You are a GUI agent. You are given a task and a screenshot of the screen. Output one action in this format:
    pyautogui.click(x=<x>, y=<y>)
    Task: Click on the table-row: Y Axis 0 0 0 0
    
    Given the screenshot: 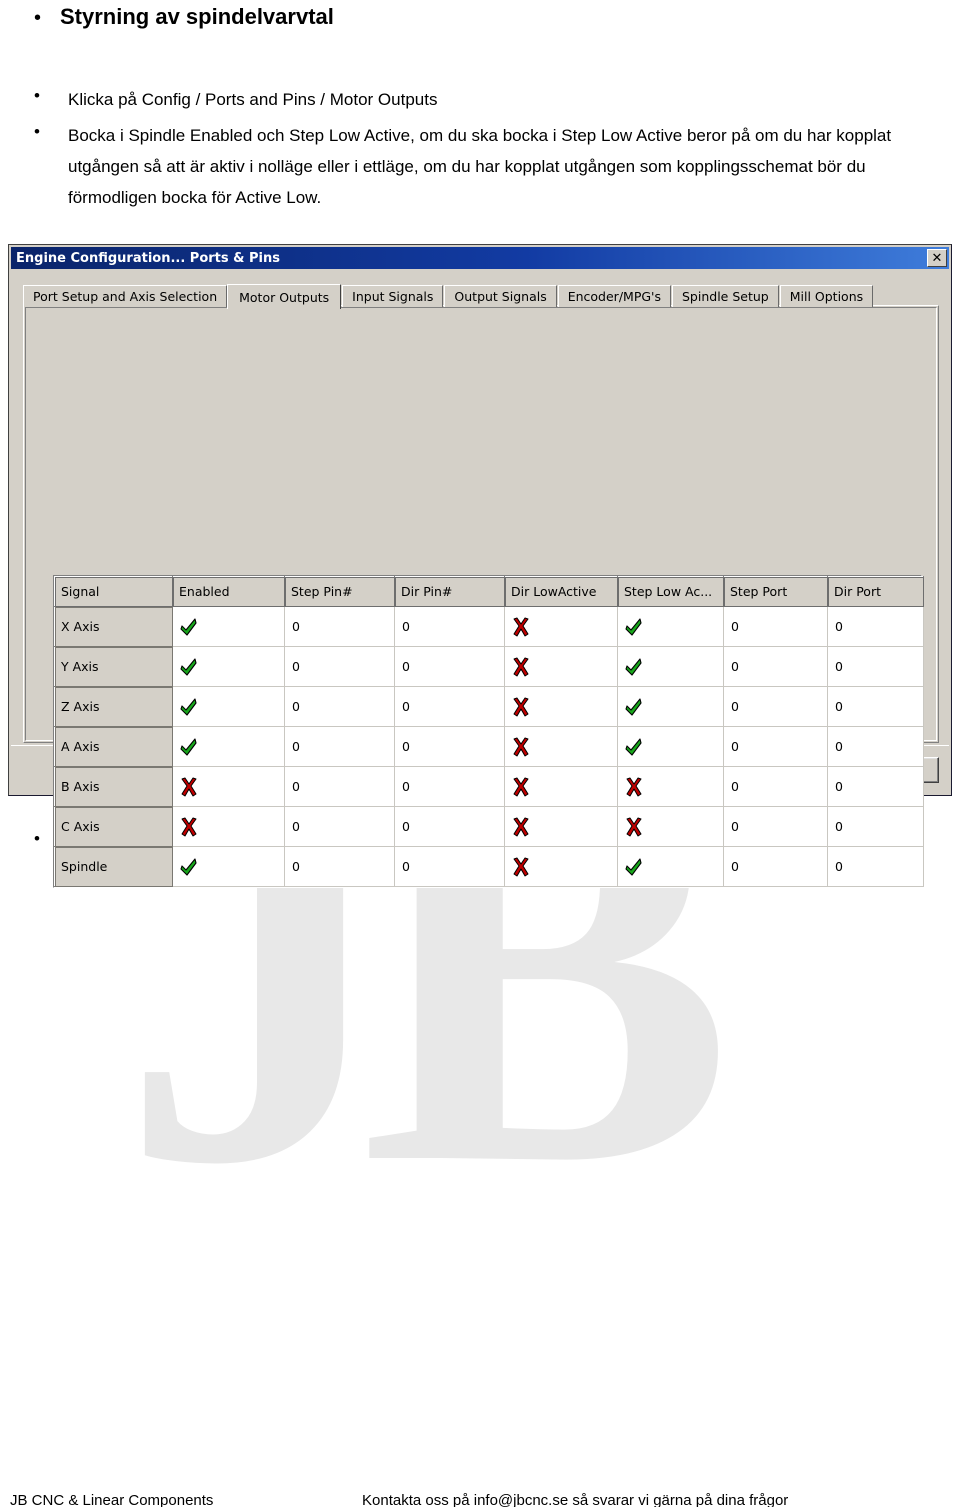 What is the action you would take?
    pyautogui.click(x=489, y=666)
    